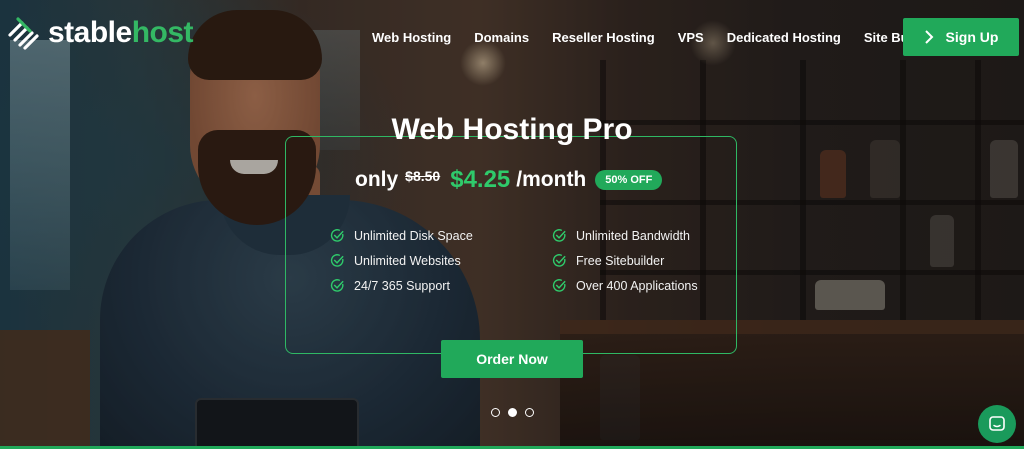 The image size is (1024, 449). Describe the element at coordinates (423, 176) in the screenshot. I see `old-price: $8.50` at that location.